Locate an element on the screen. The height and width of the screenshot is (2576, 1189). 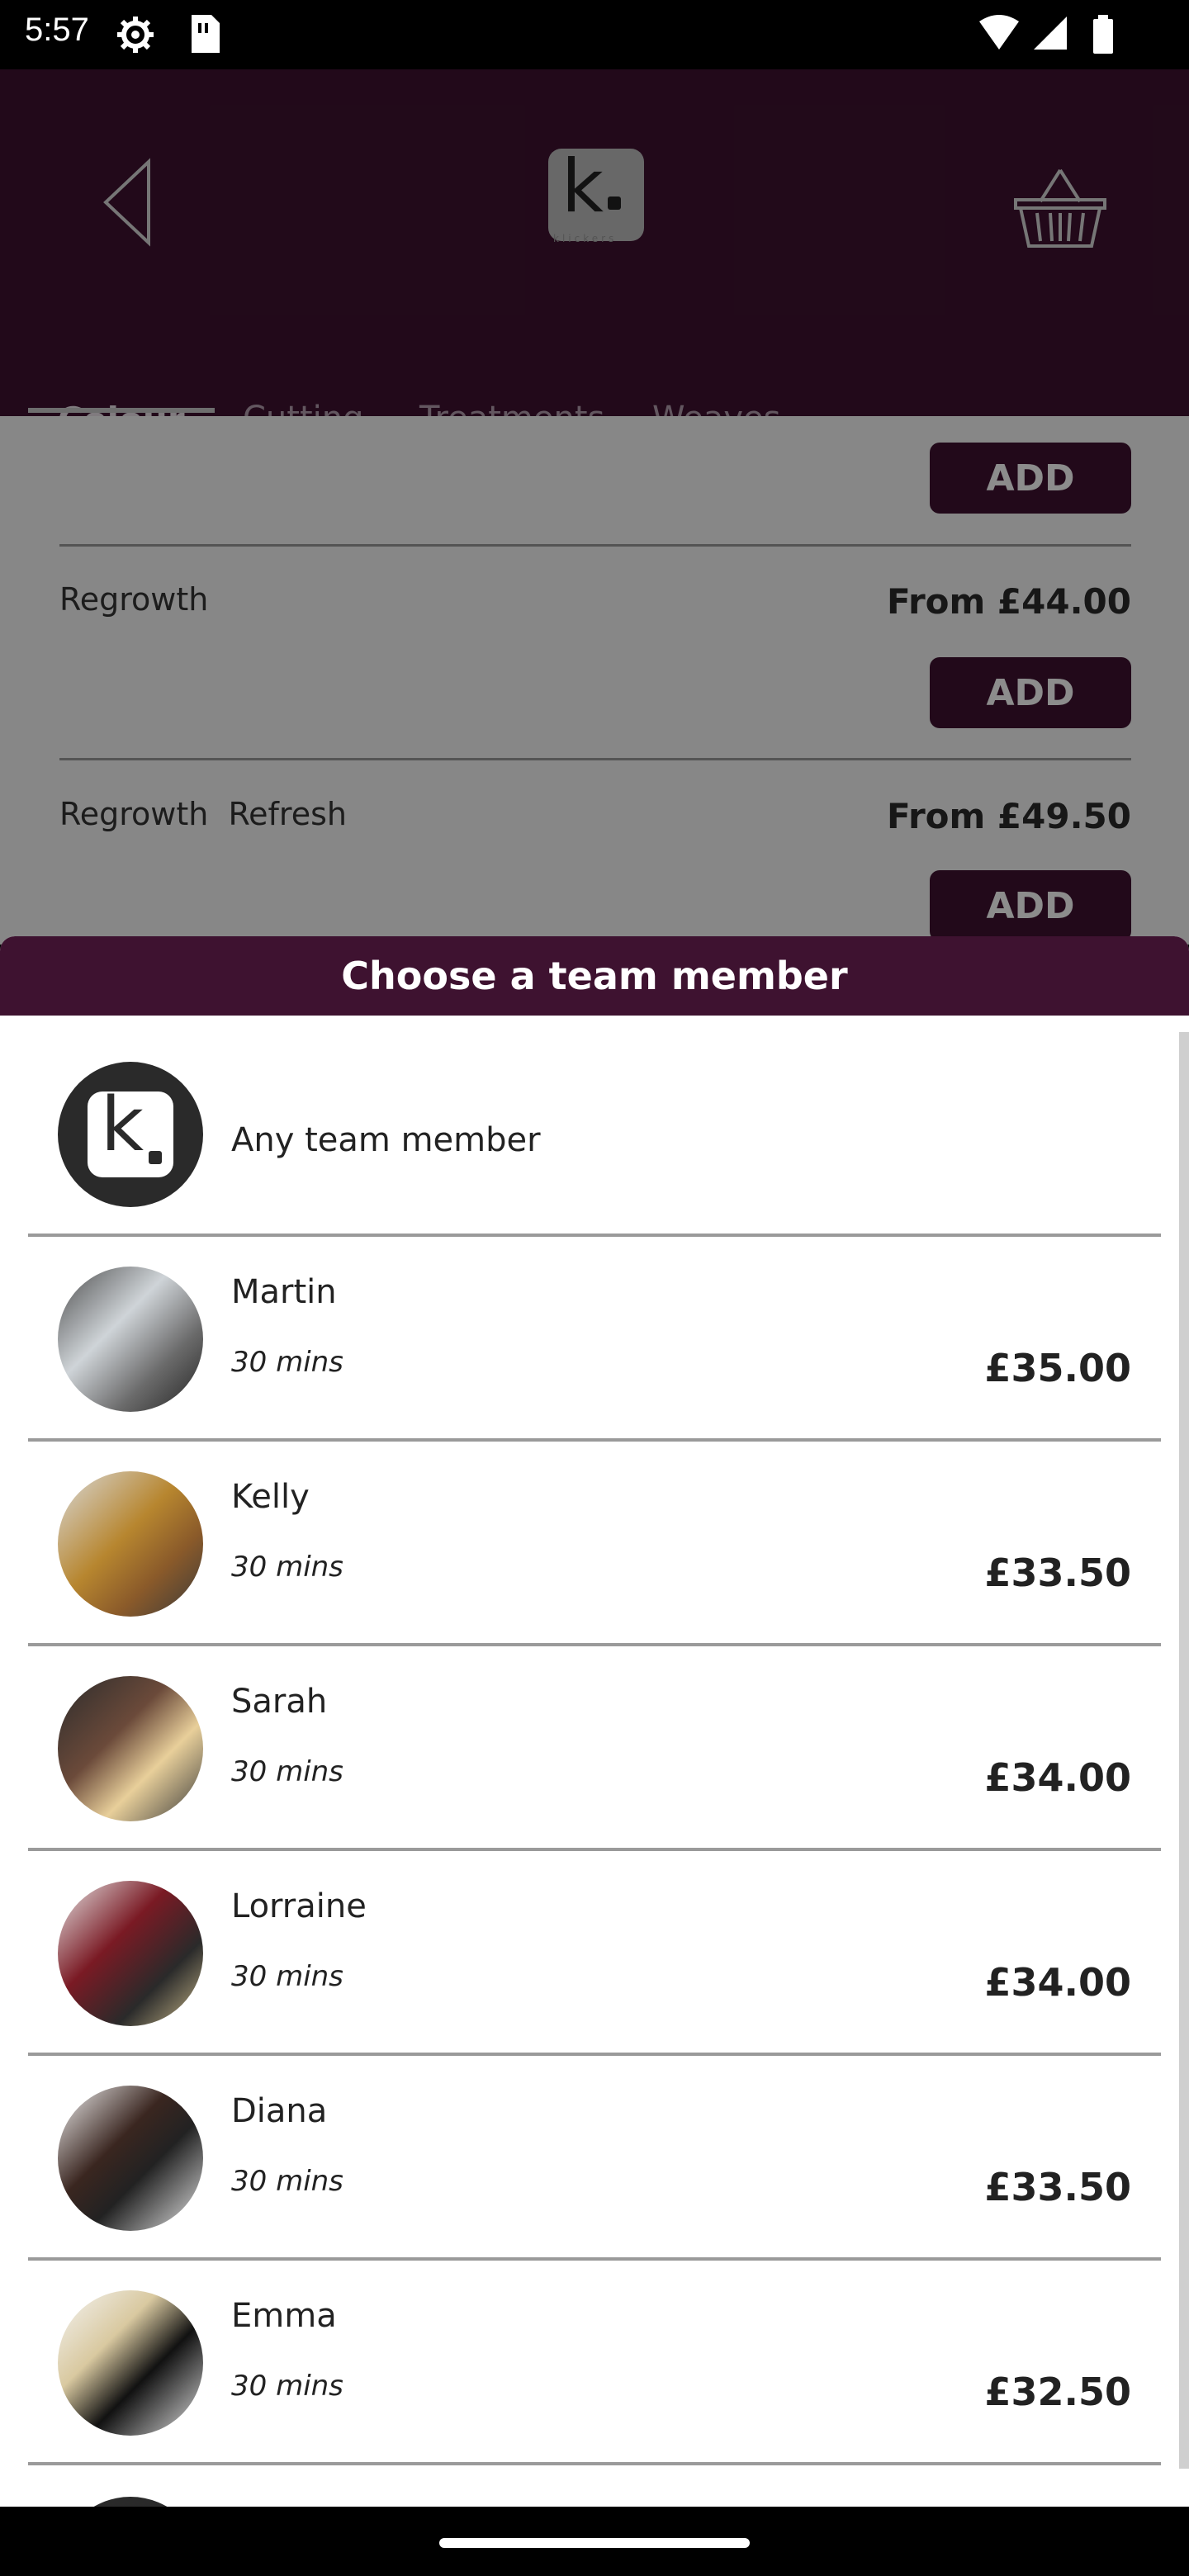
home-gesture-handle is located at coordinates (594, 2543).